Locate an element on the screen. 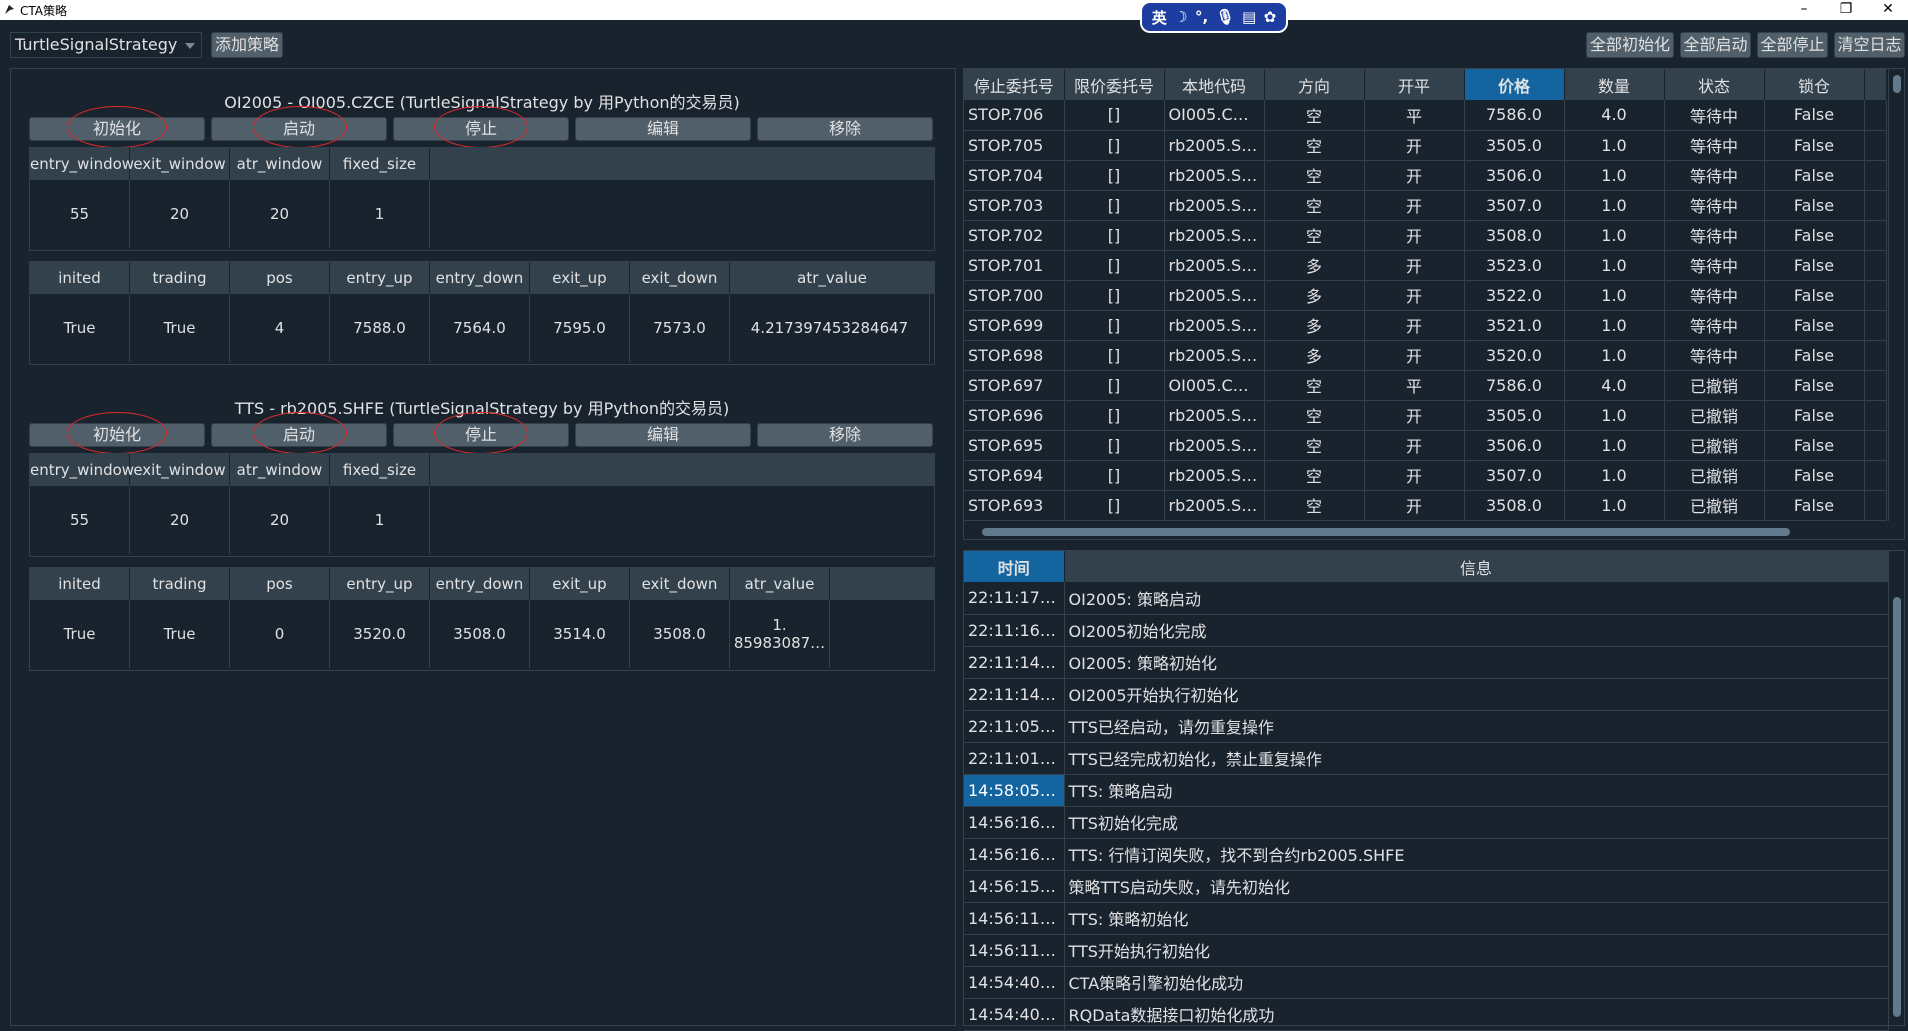  log-row: 22:11:01.892TTS已经完成初始化，禁止重复操作 is located at coordinates (1426, 758).